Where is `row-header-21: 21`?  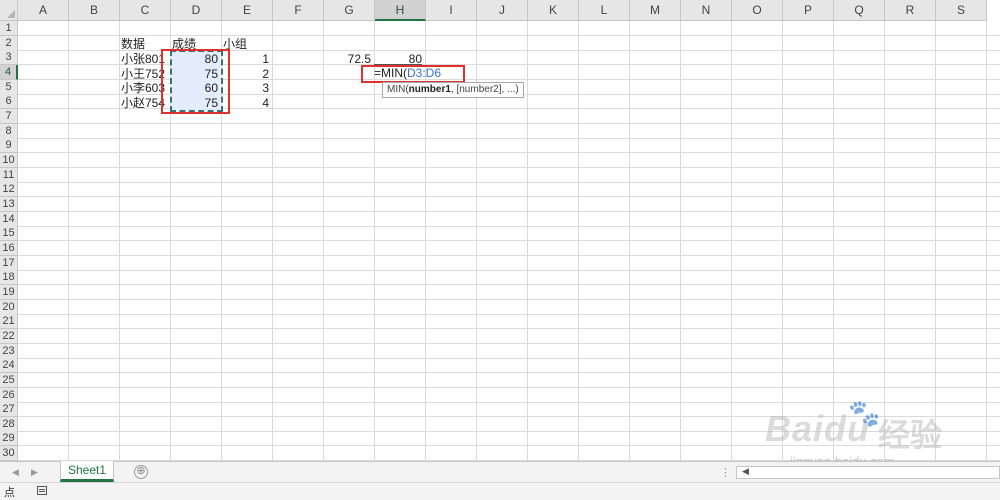
row-header-21: 21 is located at coordinates (9, 321).